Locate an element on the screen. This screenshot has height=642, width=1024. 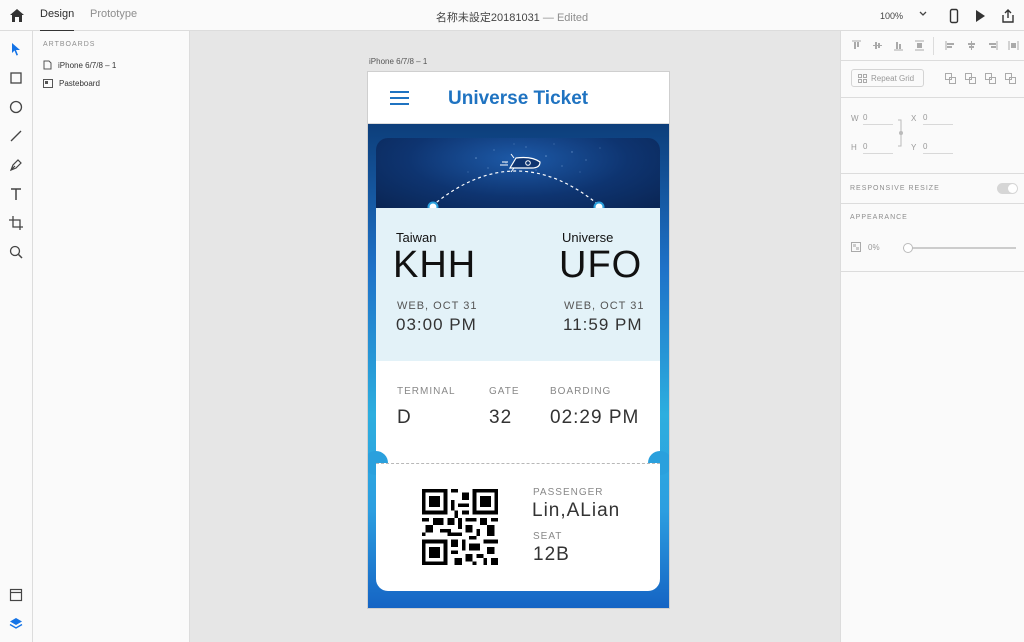
terminal-label: TERMINAL is located at coordinates (426, 391).